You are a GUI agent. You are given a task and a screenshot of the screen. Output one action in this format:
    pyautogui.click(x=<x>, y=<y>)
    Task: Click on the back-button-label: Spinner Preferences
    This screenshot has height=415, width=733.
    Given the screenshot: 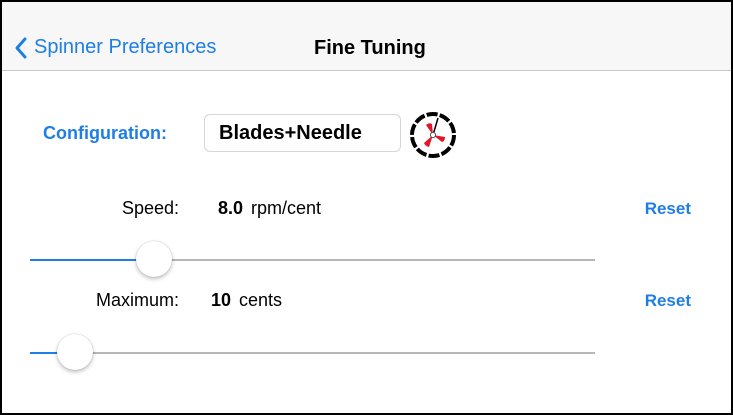 What is the action you would take?
    pyautogui.click(x=125, y=47)
    